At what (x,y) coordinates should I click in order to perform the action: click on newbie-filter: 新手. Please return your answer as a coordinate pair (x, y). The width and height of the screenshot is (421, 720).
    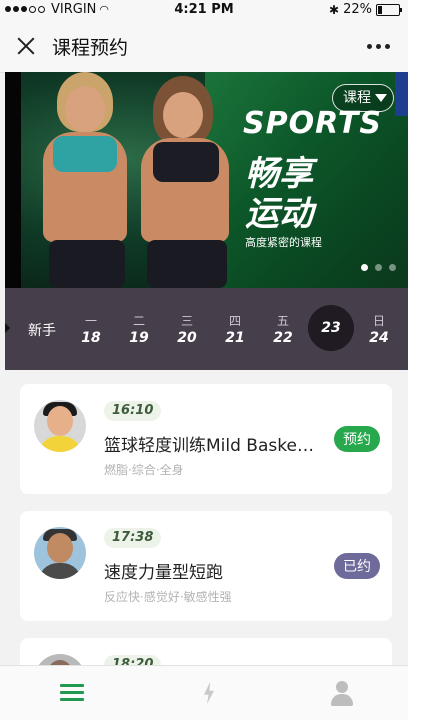
    Looking at the image, I should click on (42, 330).